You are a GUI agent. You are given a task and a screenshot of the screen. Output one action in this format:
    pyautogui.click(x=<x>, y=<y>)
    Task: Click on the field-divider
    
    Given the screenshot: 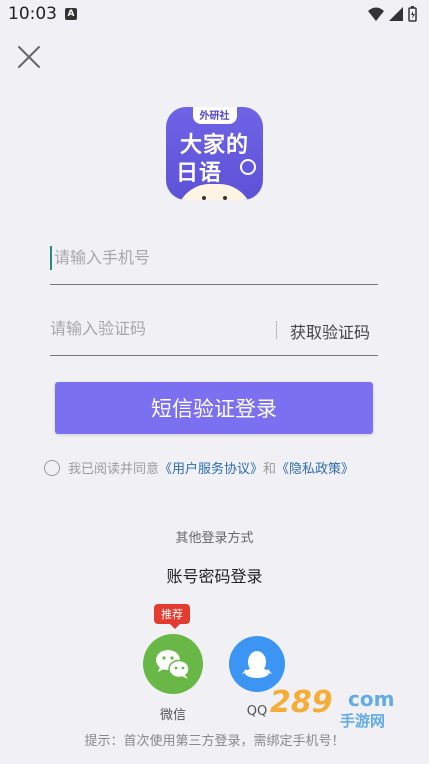 What is the action you would take?
    pyautogui.click(x=276, y=330)
    